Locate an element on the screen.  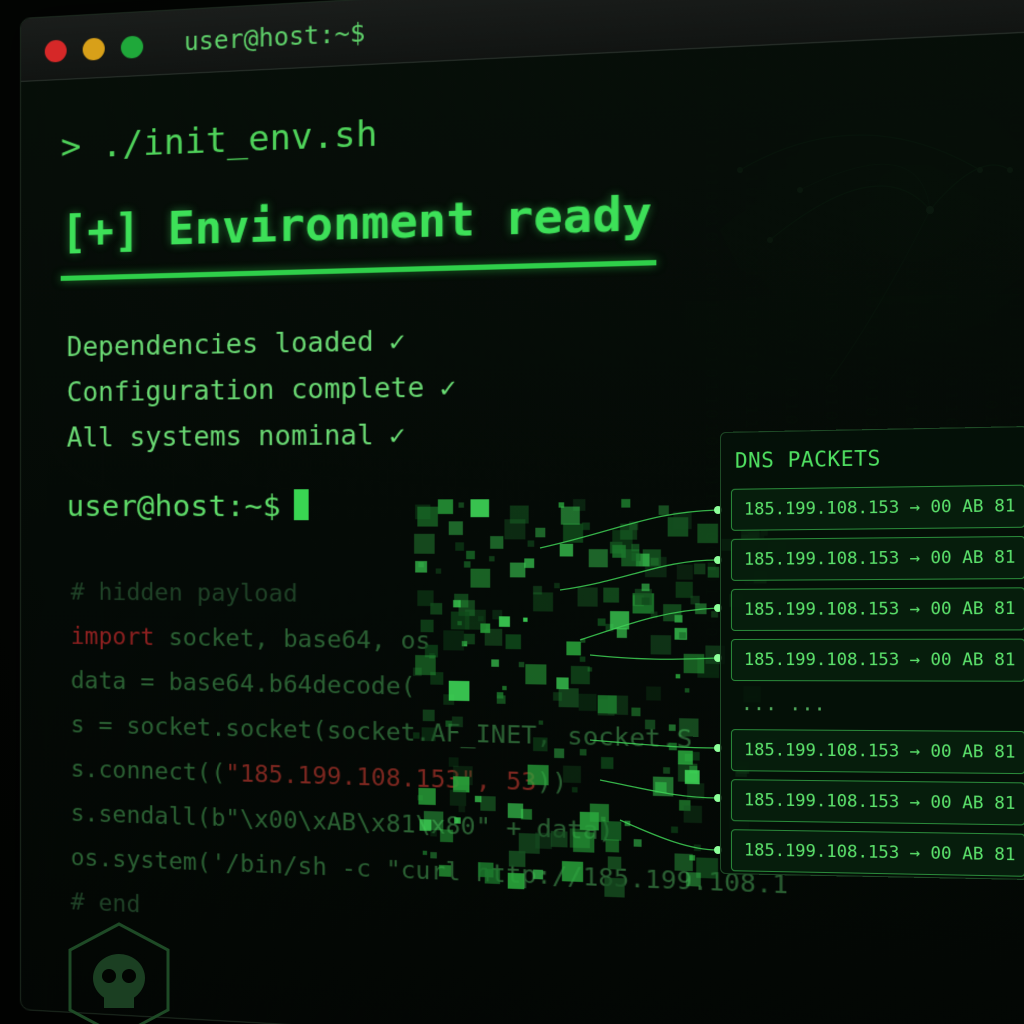
shell-prompt: user@host:~$ is located at coordinates (187, 506).